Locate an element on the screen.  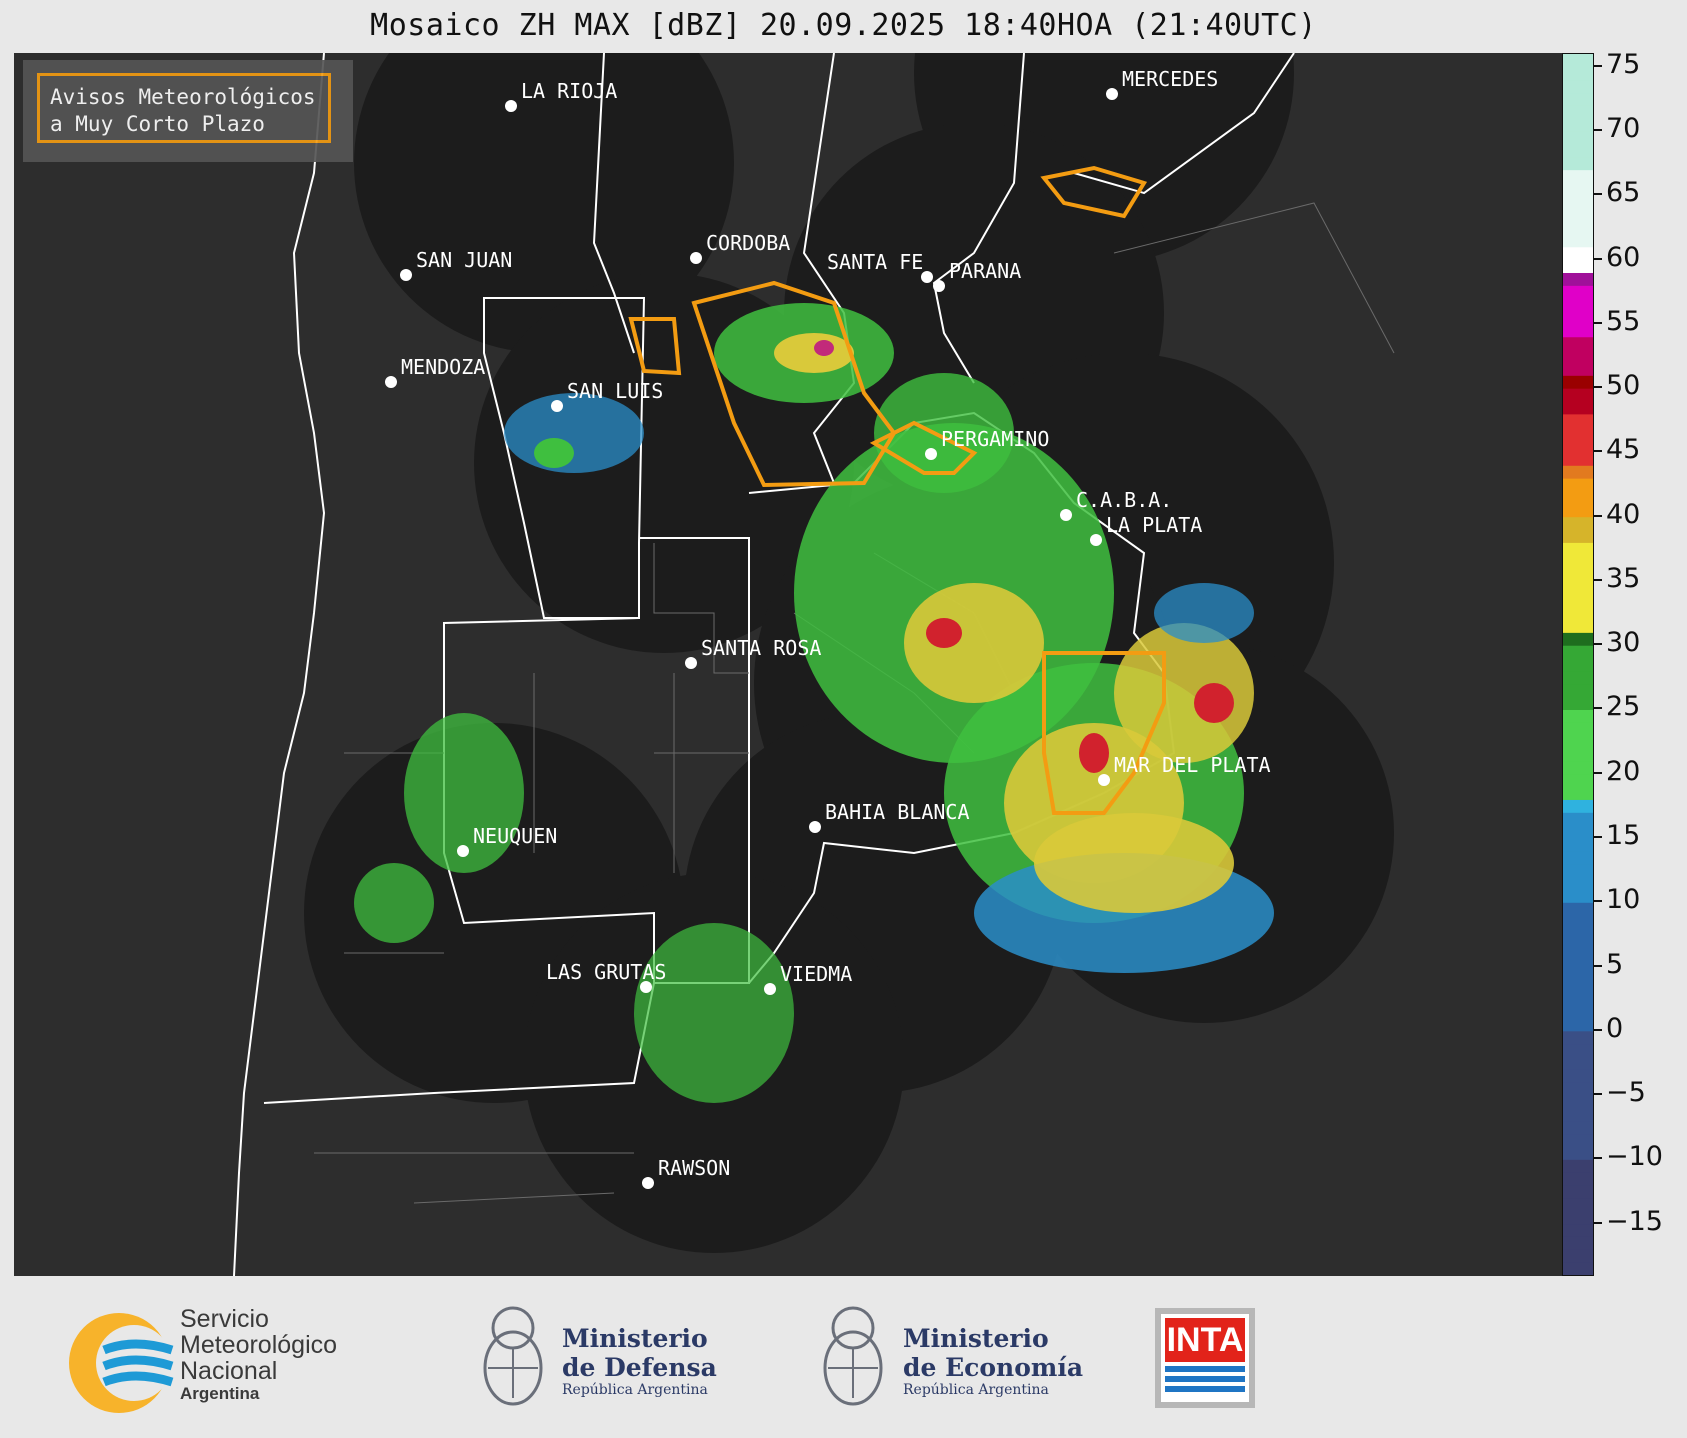
city-label: SAN JUAN is located at coordinates (464, 260).